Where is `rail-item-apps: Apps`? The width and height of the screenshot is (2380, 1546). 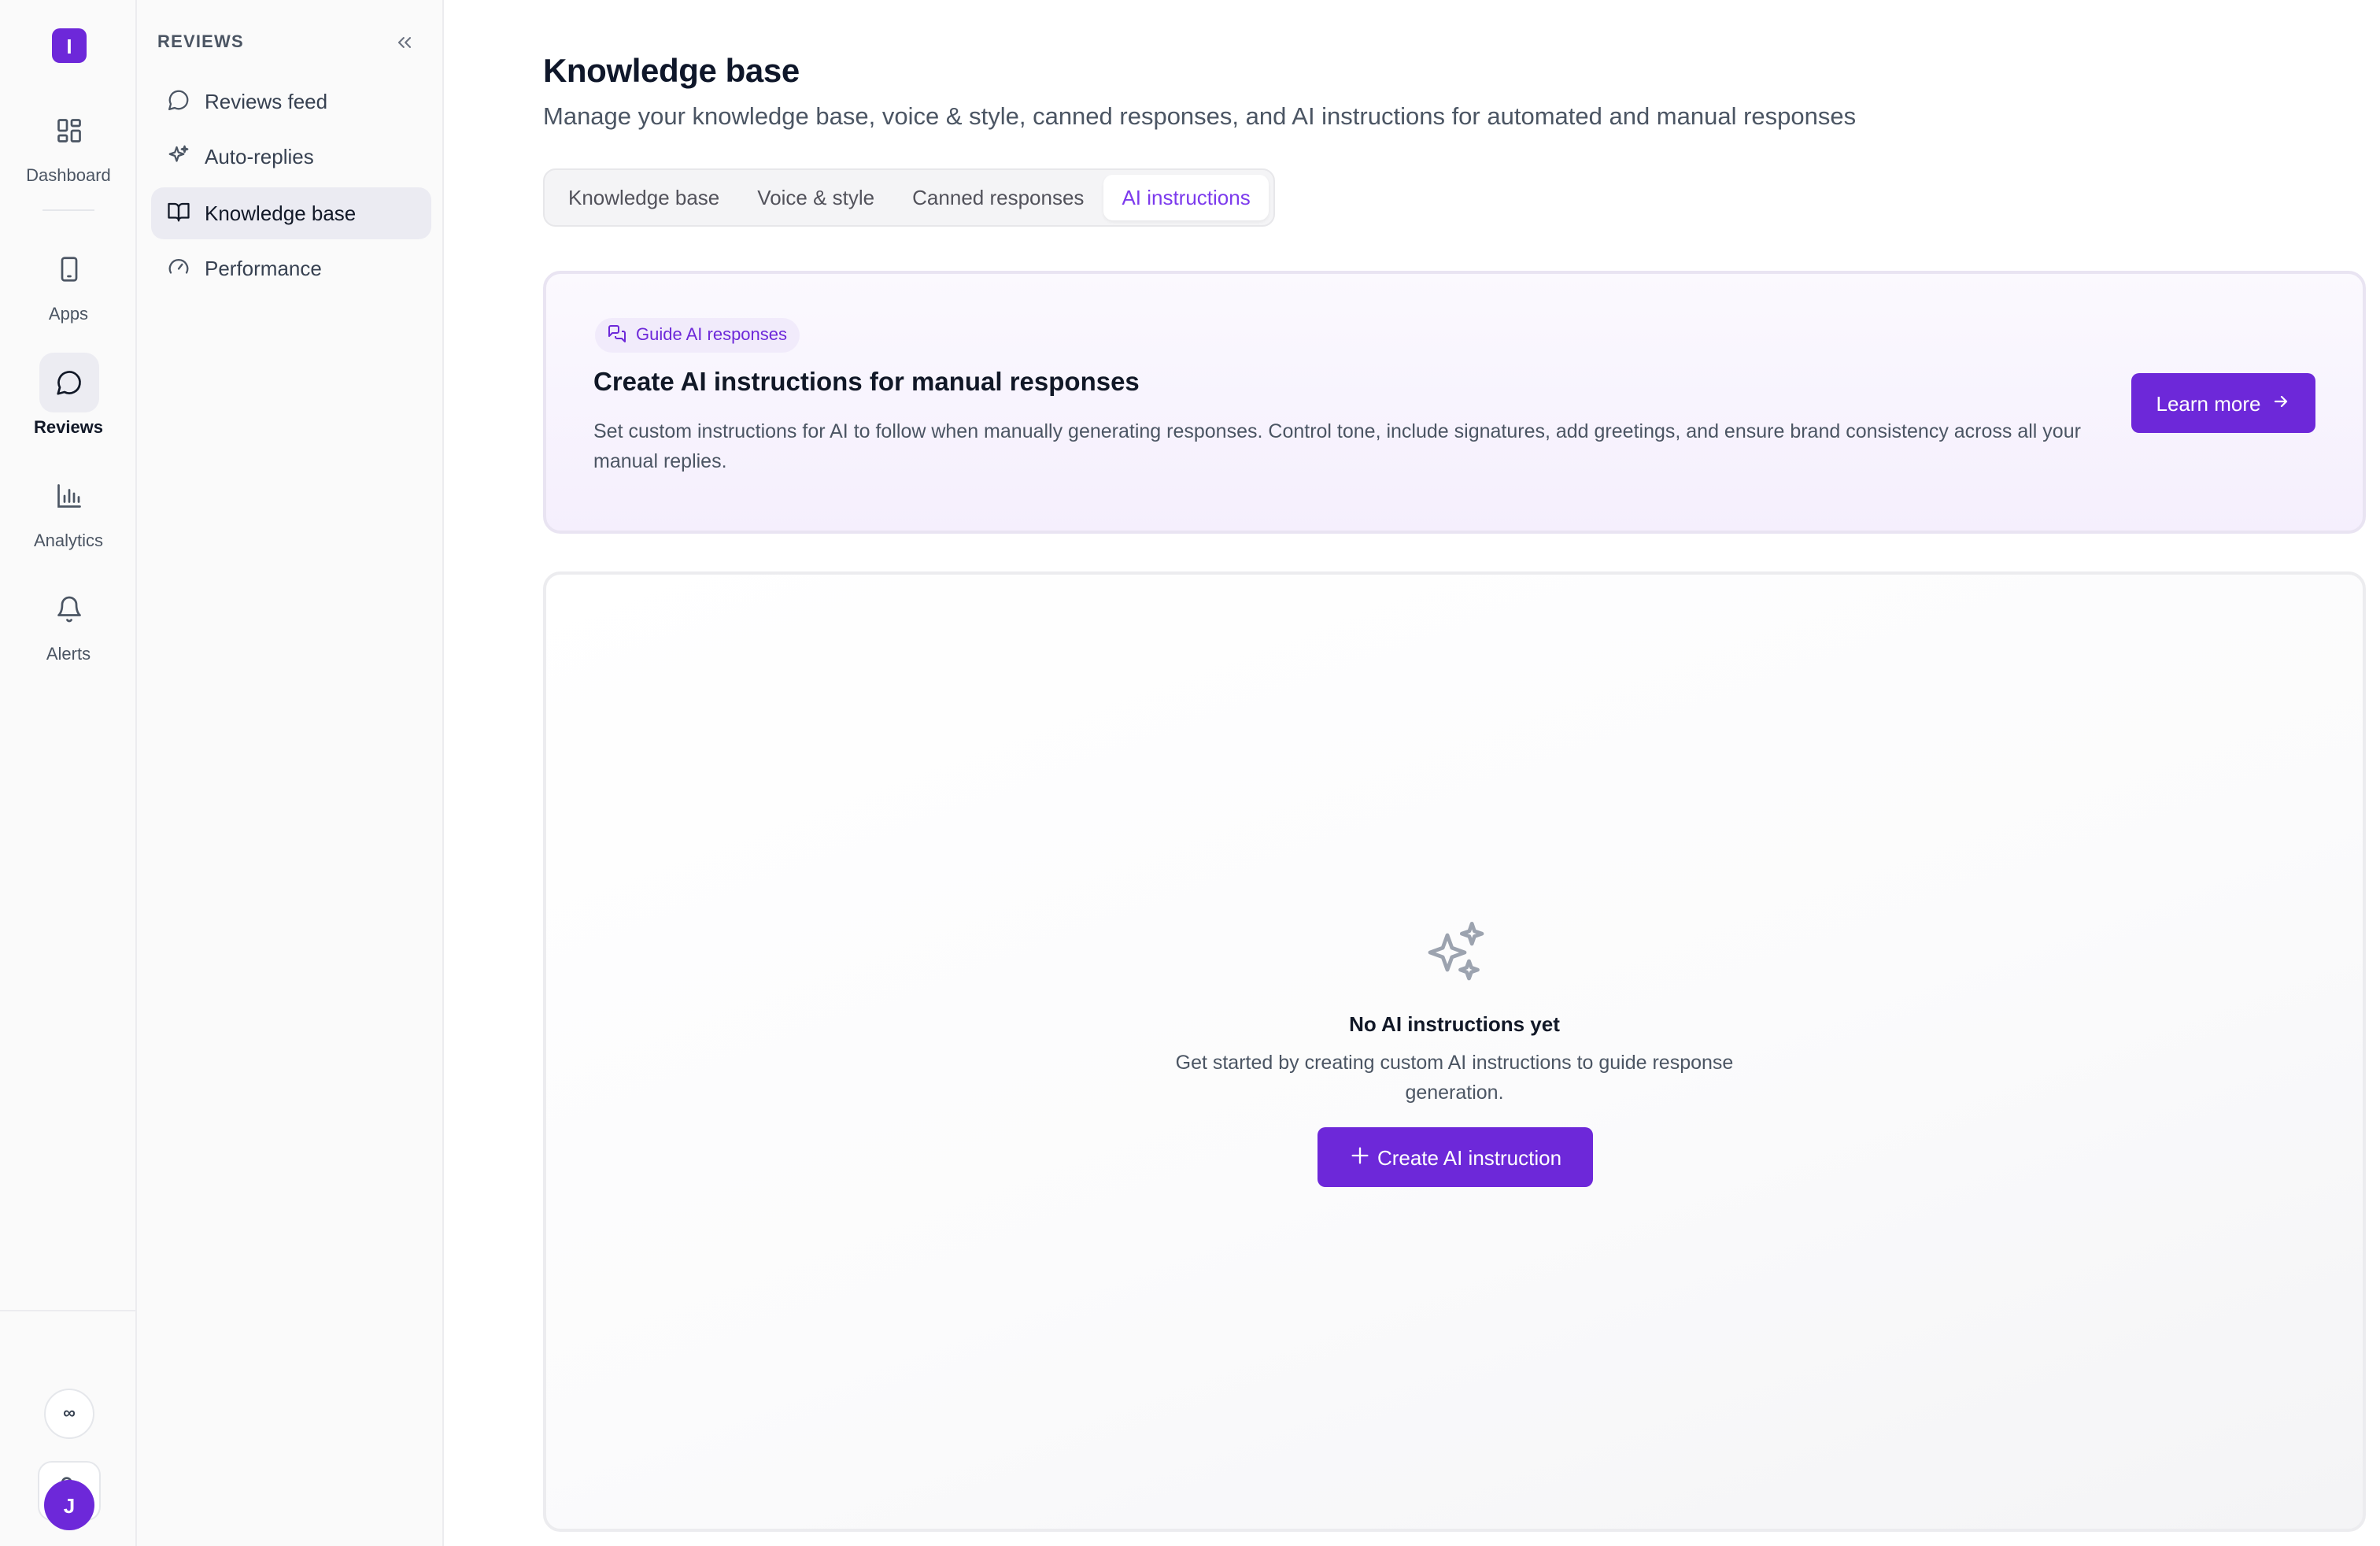
rail-item-apps: Apps is located at coordinates (68, 281).